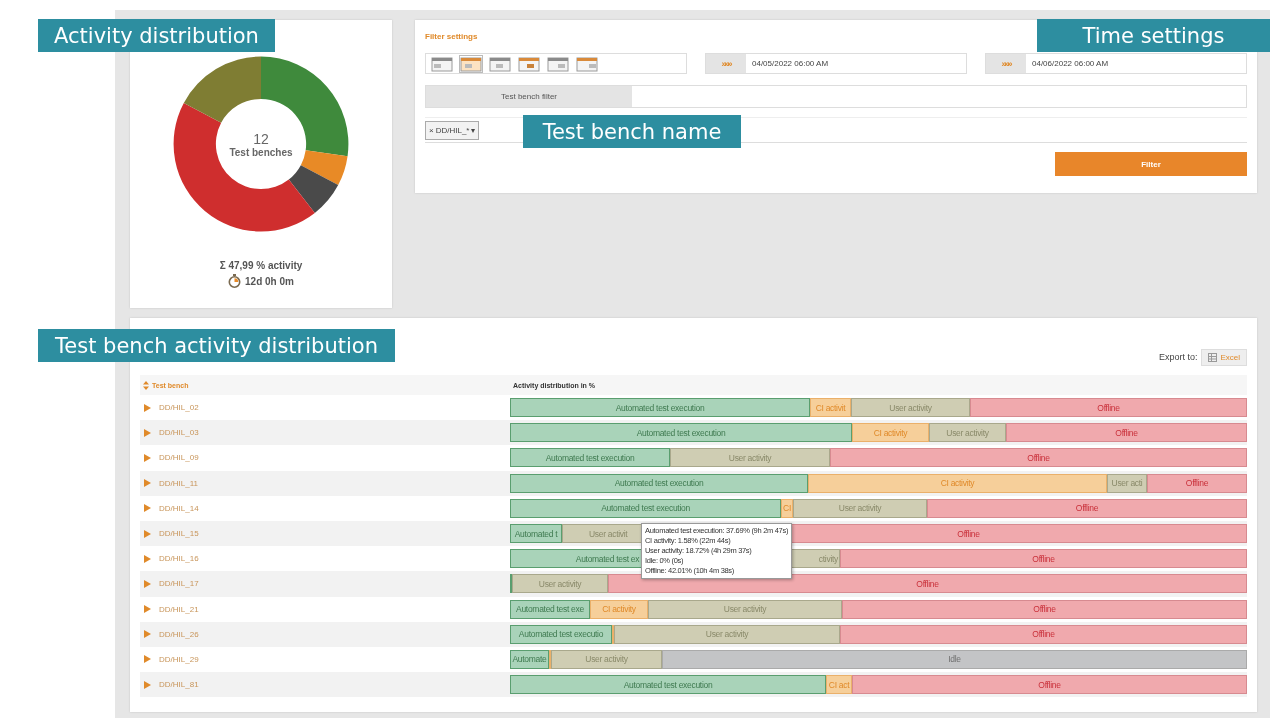 The height and width of the screenshot is (718, 1280). Describe the element at coordinates (179, 584) in the screenshot. I see `bench-name: DD/HIL_17` at that location.